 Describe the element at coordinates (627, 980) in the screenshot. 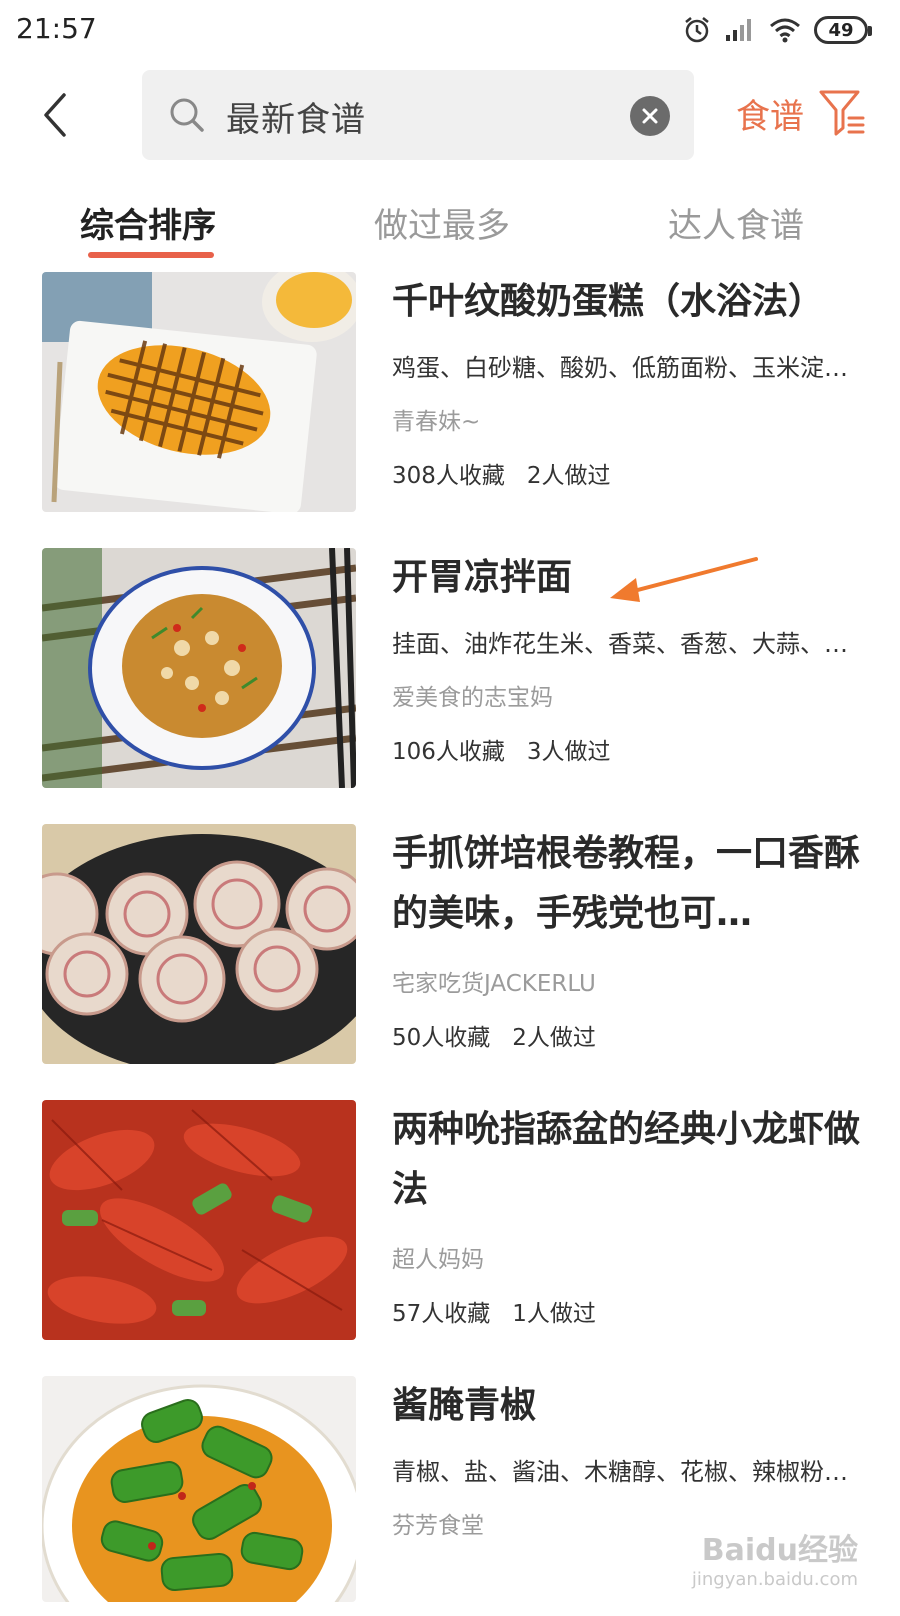

I see `recipe-author: 宅家吃货JACKERLU` at that location.